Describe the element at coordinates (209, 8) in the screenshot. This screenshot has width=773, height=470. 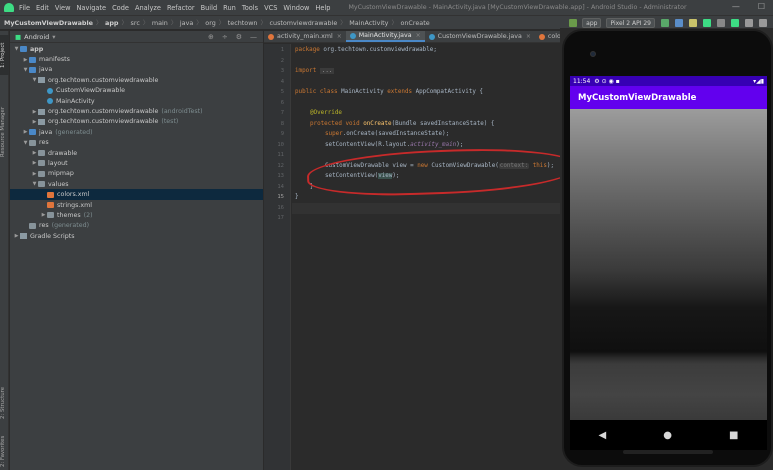
I see `menu-build: Build` at that location.